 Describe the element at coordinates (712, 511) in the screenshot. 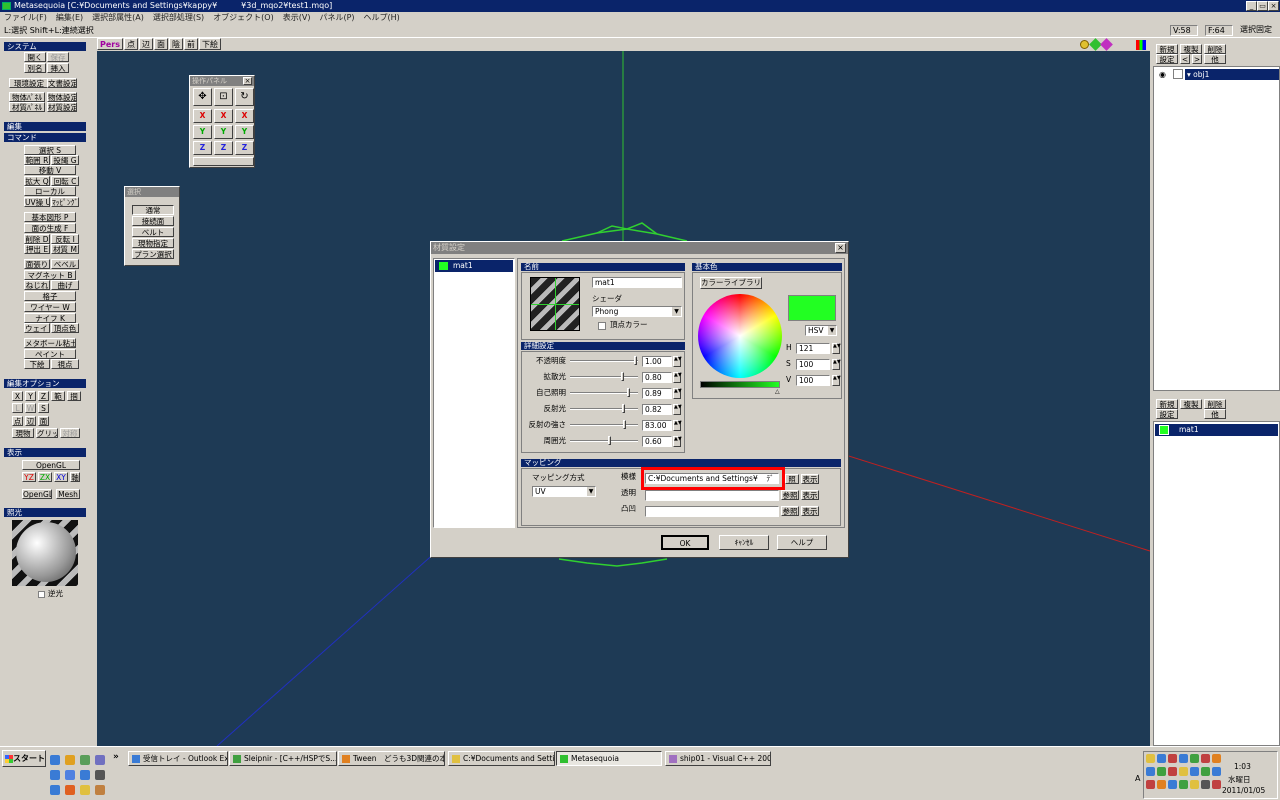

I see `bump-path-input` at that location.